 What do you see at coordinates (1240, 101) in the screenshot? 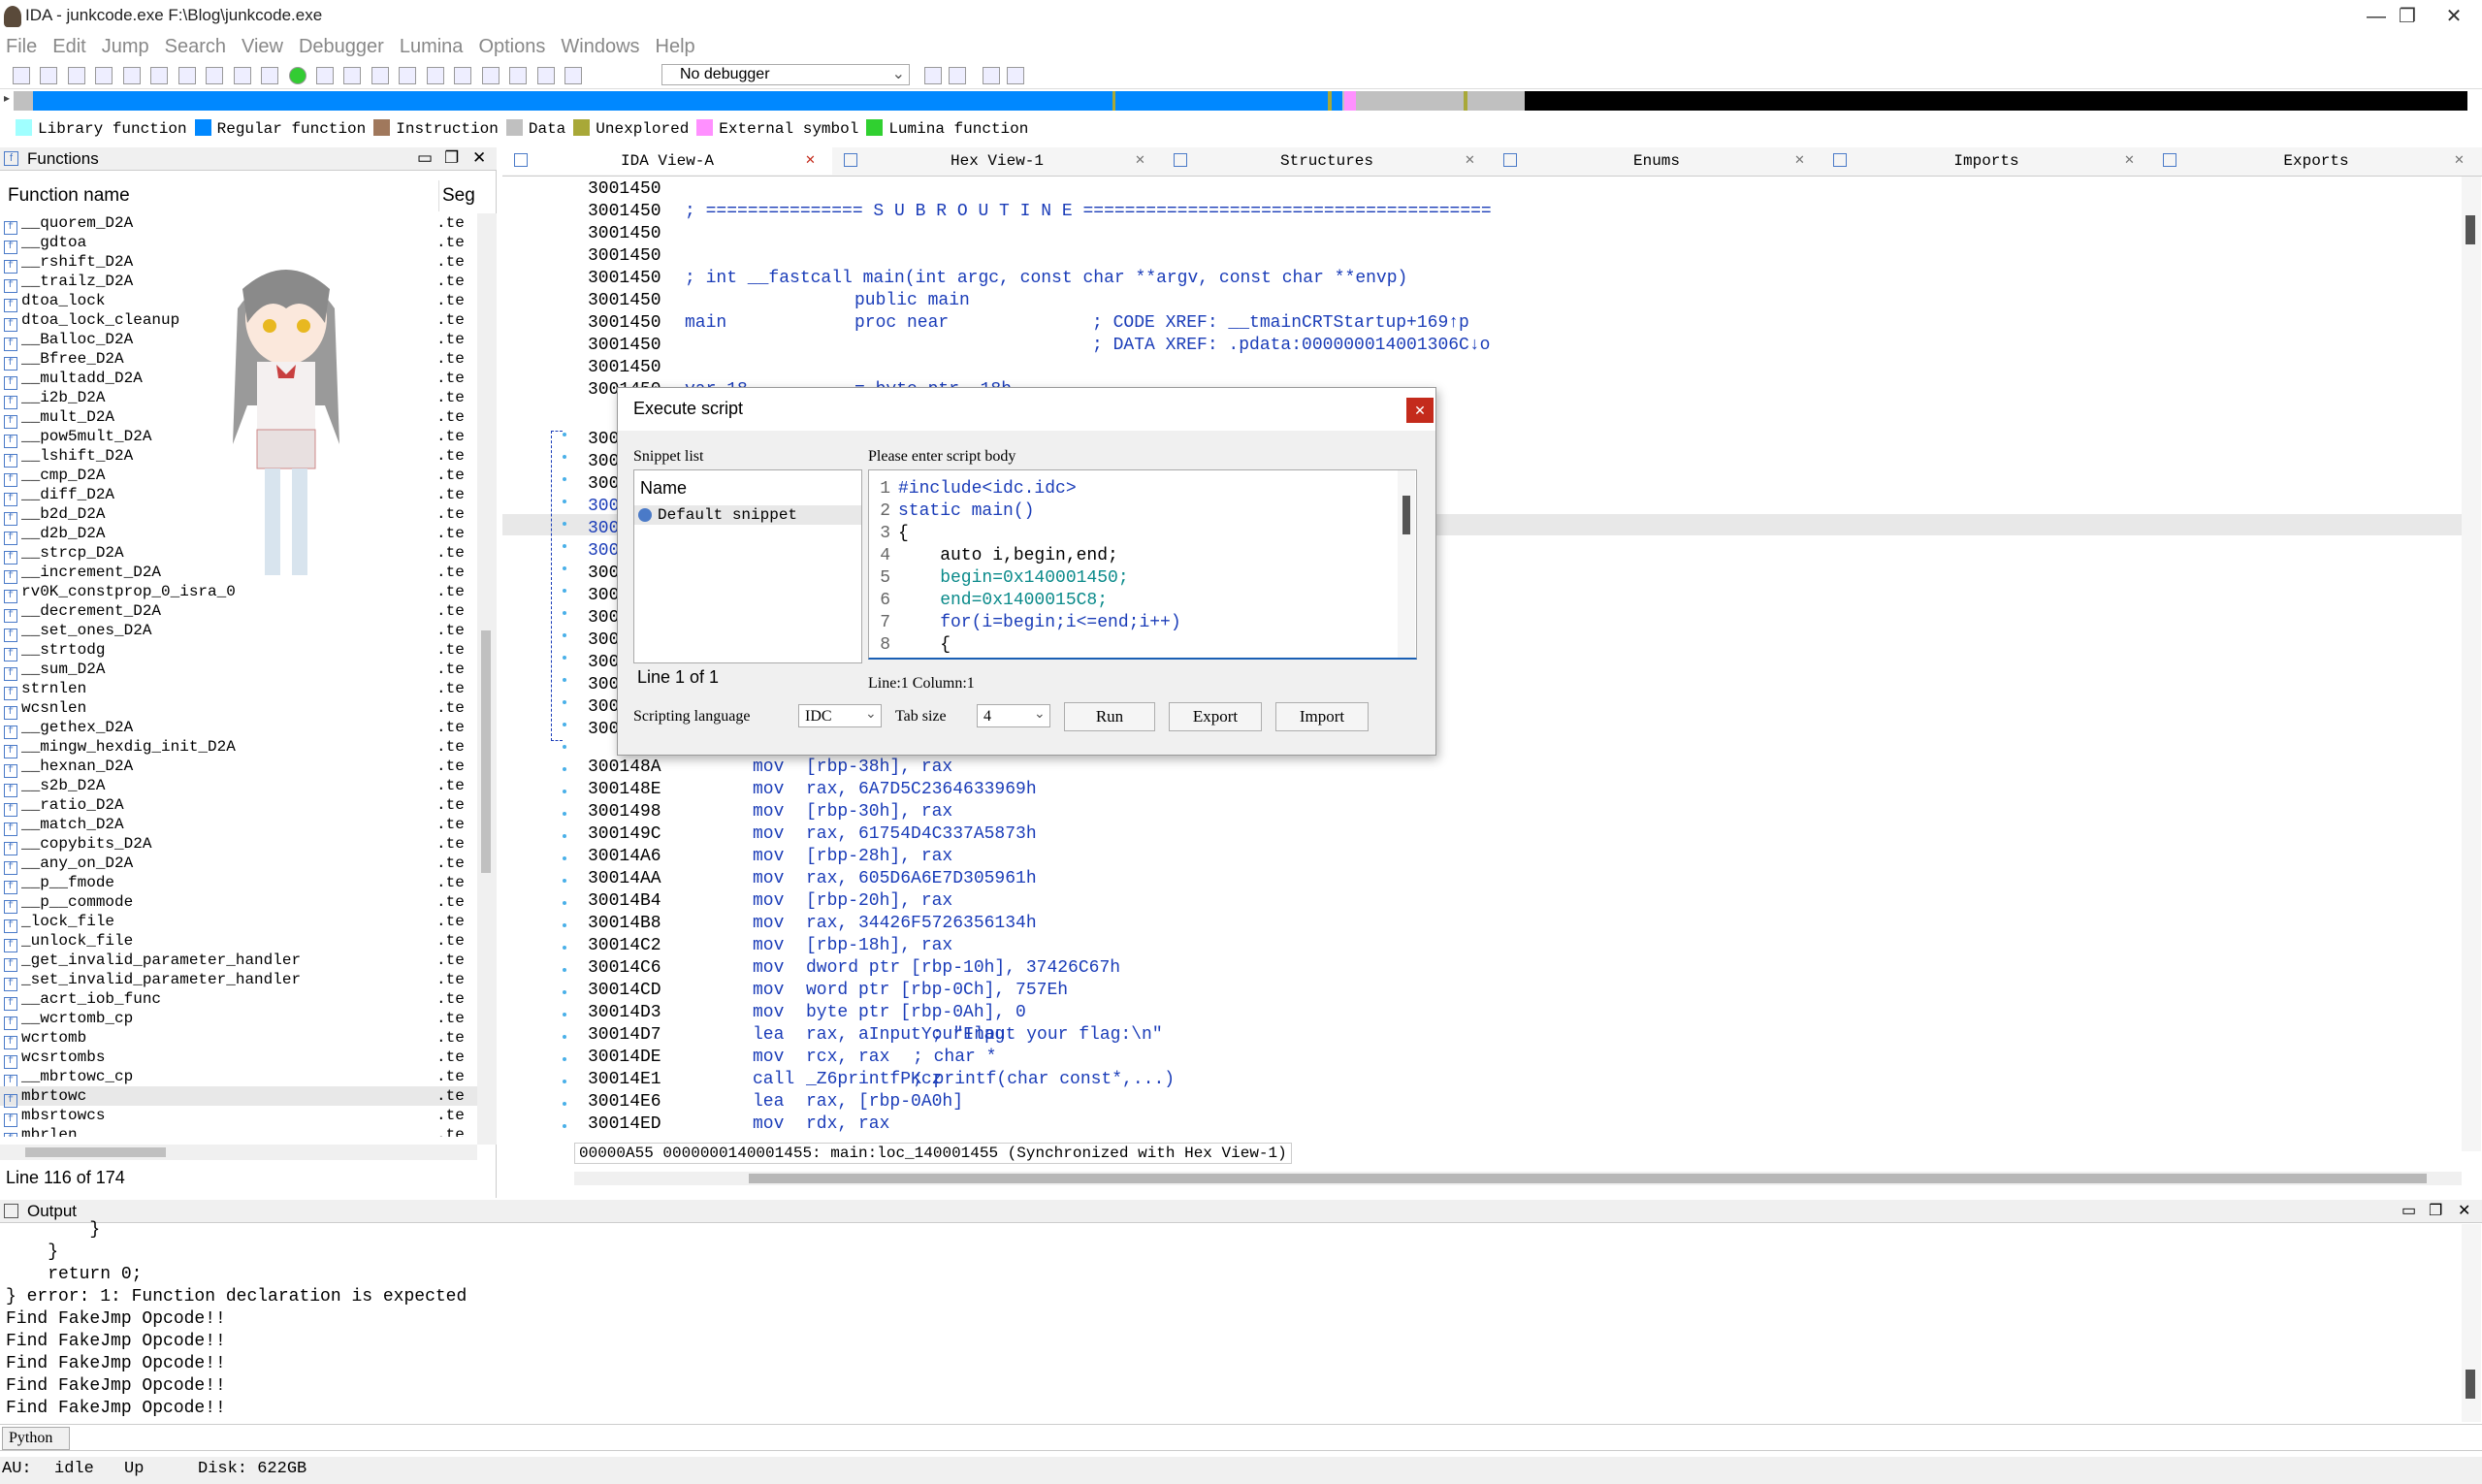
I see `navigation-band` at bounding box center [1240, 101].